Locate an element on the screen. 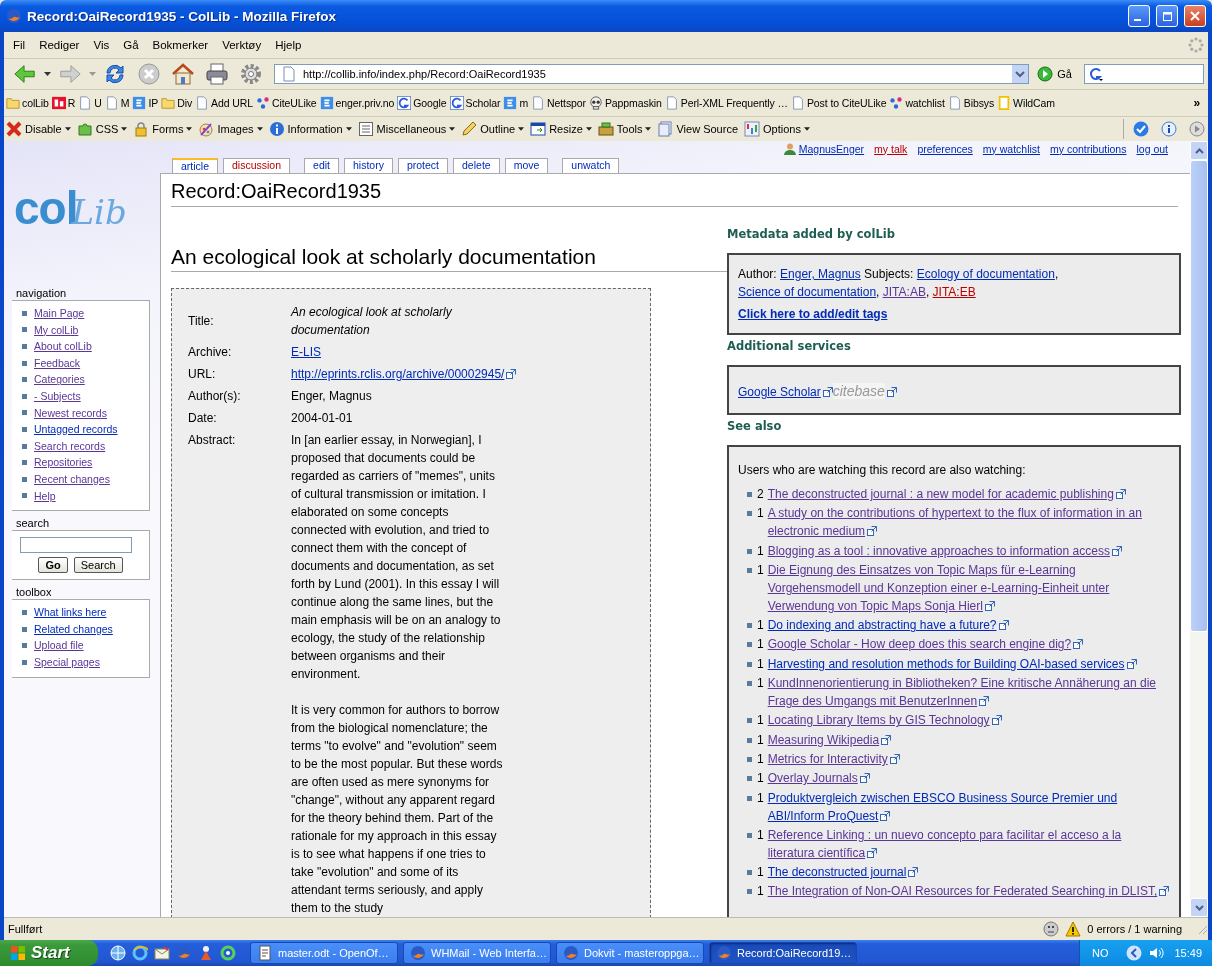 The height and width of the screenshot is (966, 1212). bookmark-label: Post to CiteULike is located at coordinates (846, 103).